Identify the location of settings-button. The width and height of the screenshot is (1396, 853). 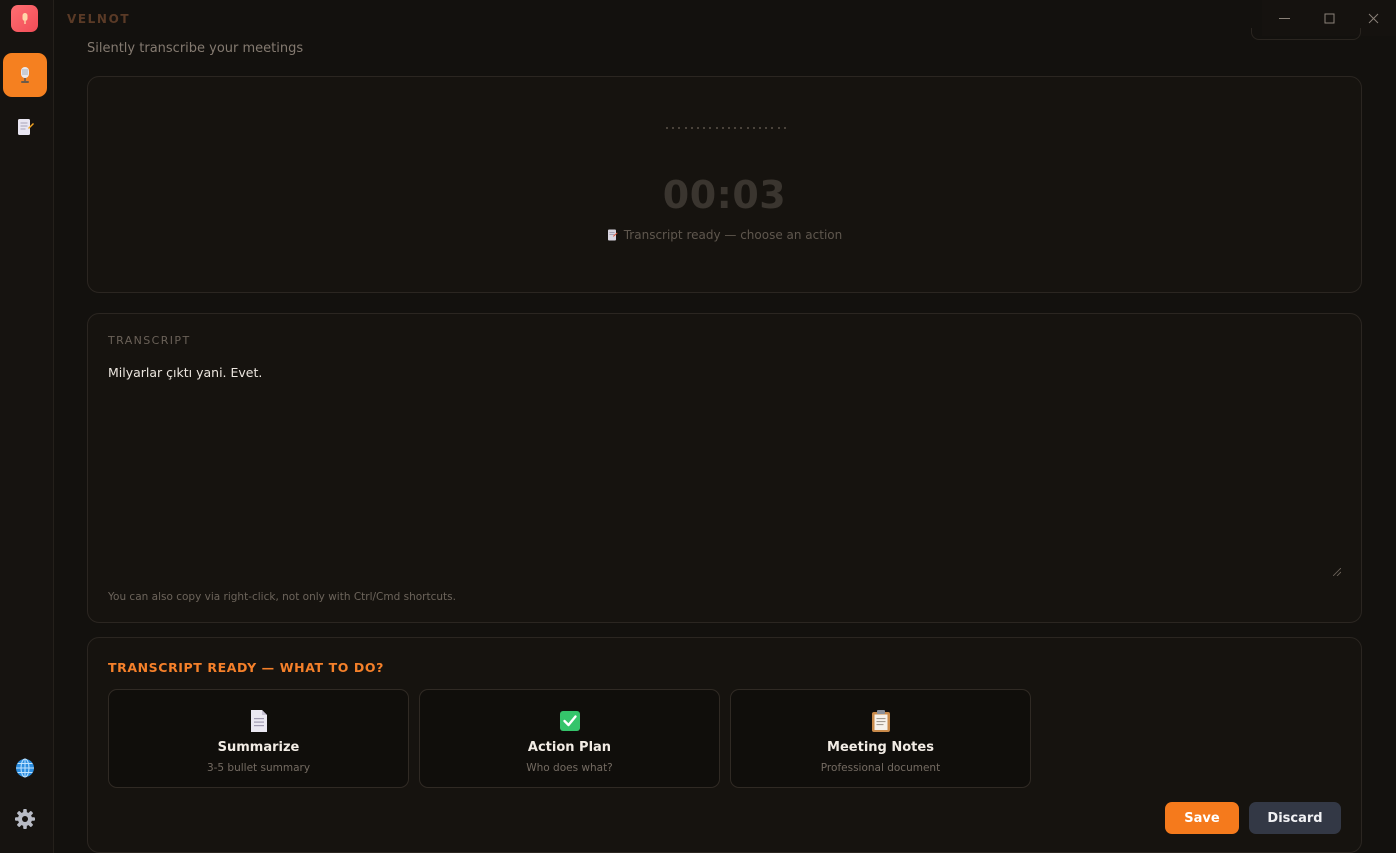
(25, 819).